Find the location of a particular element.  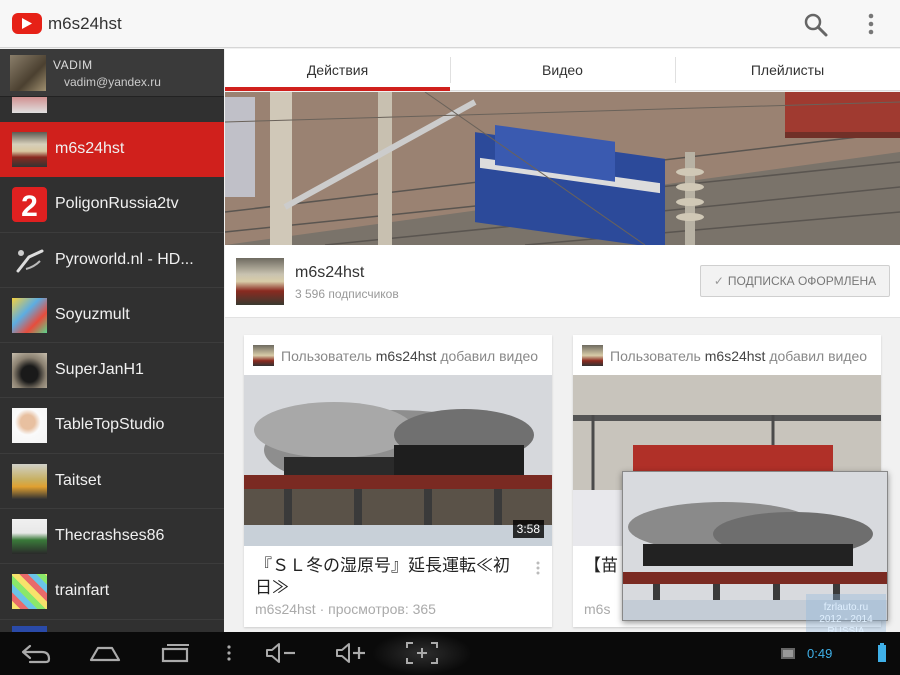

video-meta: m6s24hst · просмотров: 365 is located at coordinates (345, 609).